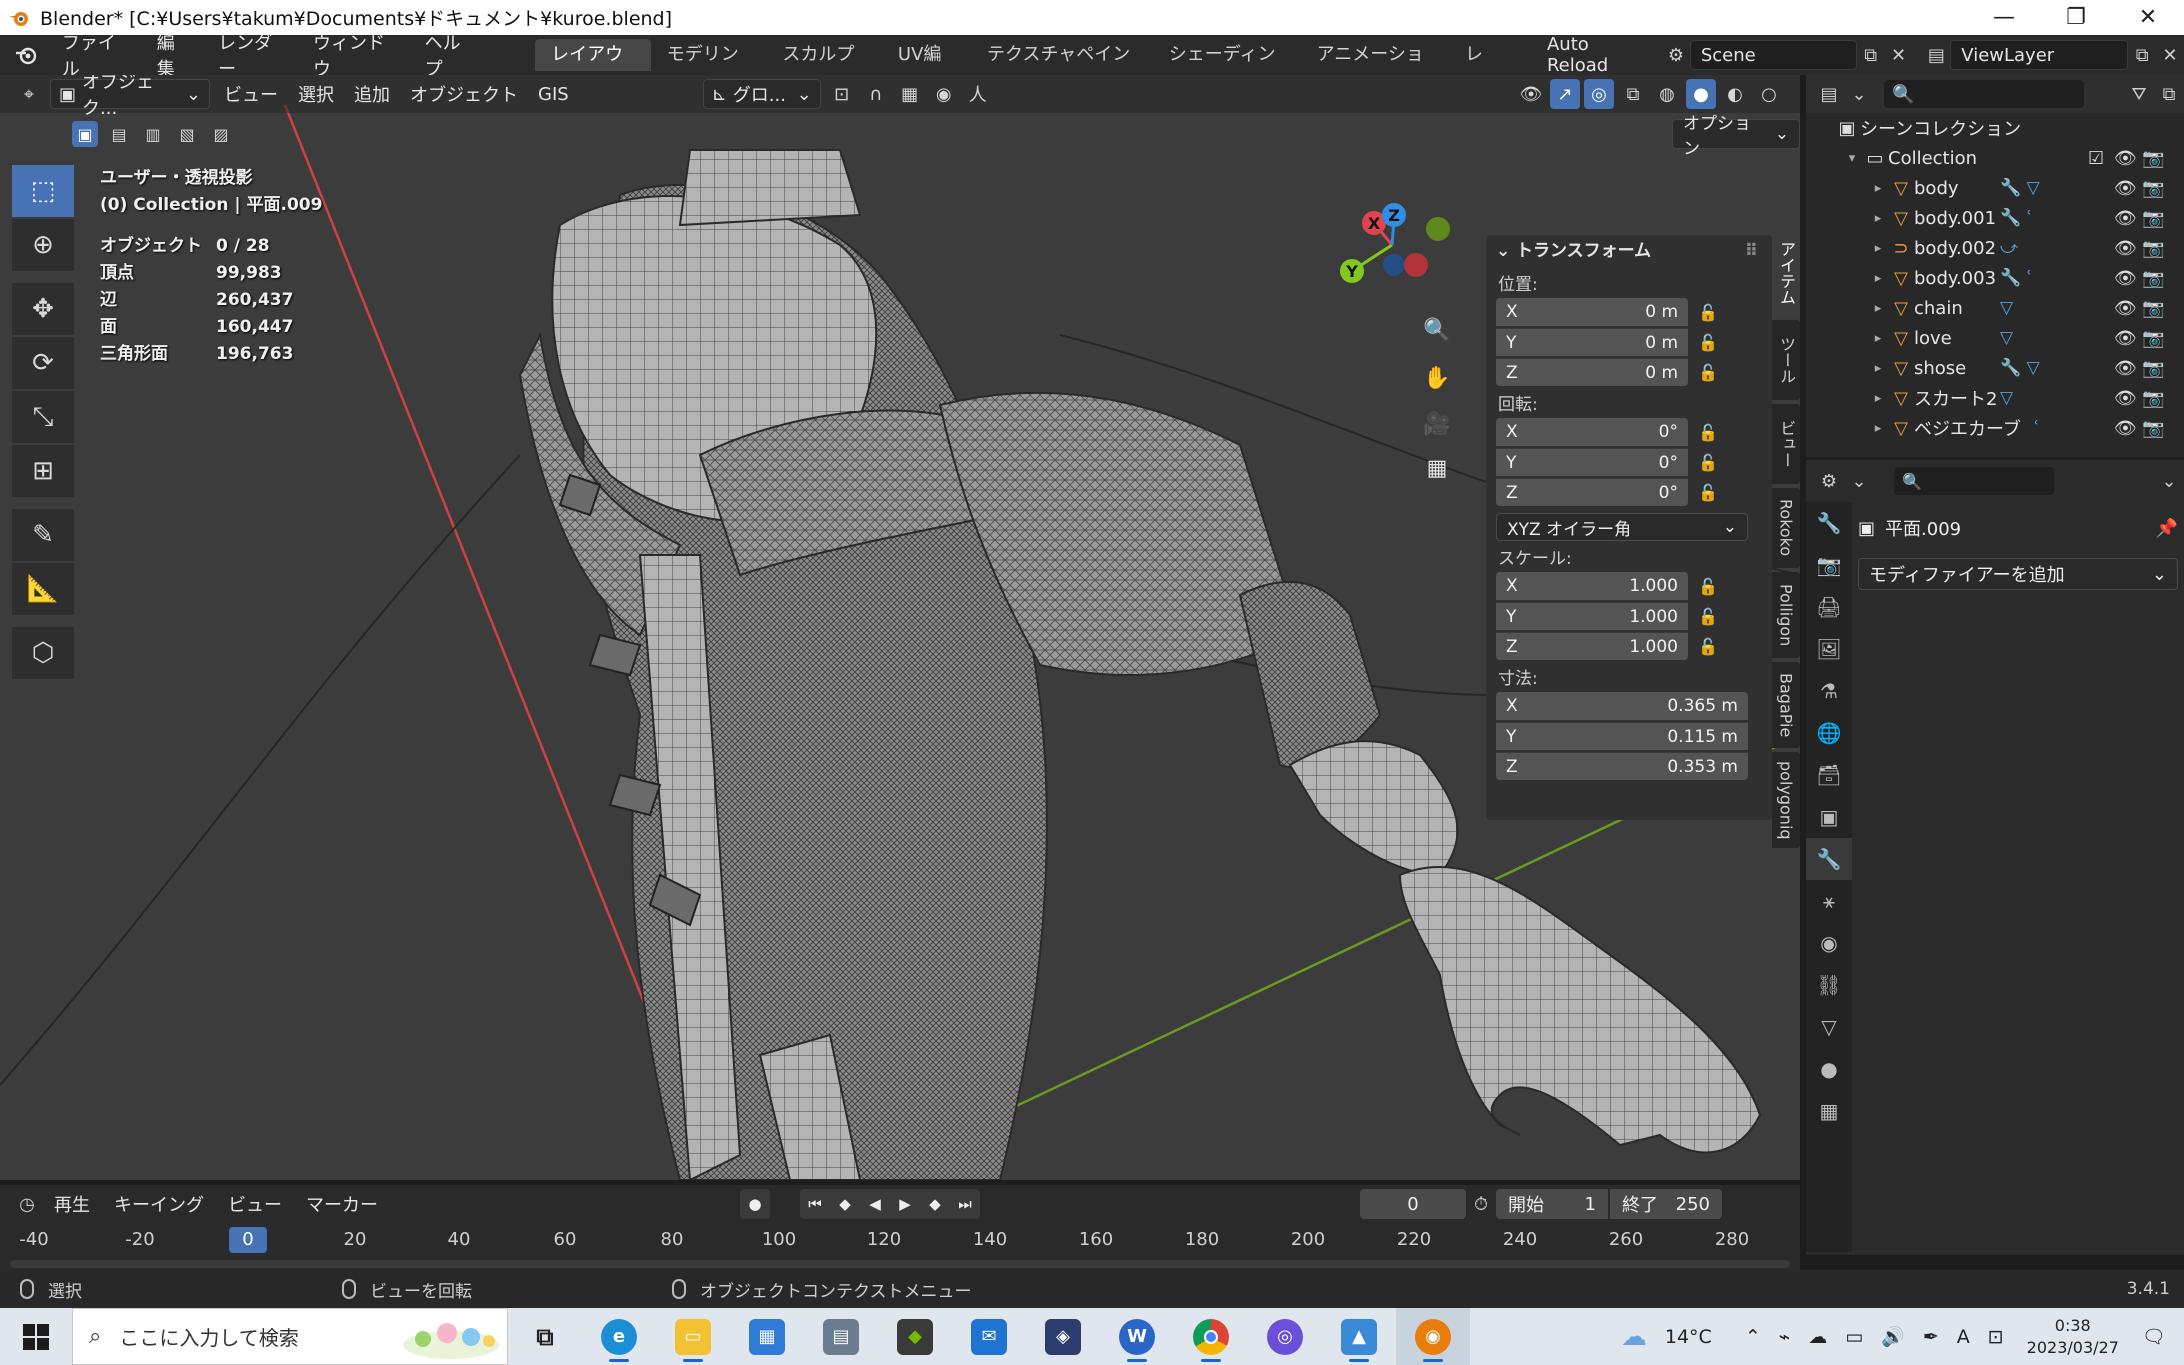 Image resolution: width=2184 pixels, height=1365 pixels. I want to click on blender-menu-icon, so click(26, 55).